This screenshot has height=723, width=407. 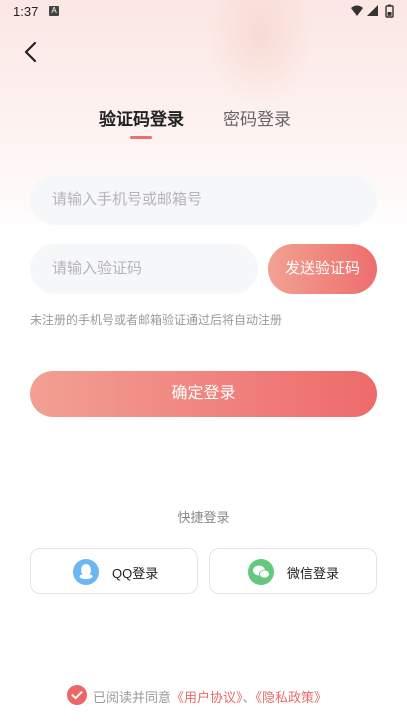 I want to click on status-icons, so click(x=372, y=11).